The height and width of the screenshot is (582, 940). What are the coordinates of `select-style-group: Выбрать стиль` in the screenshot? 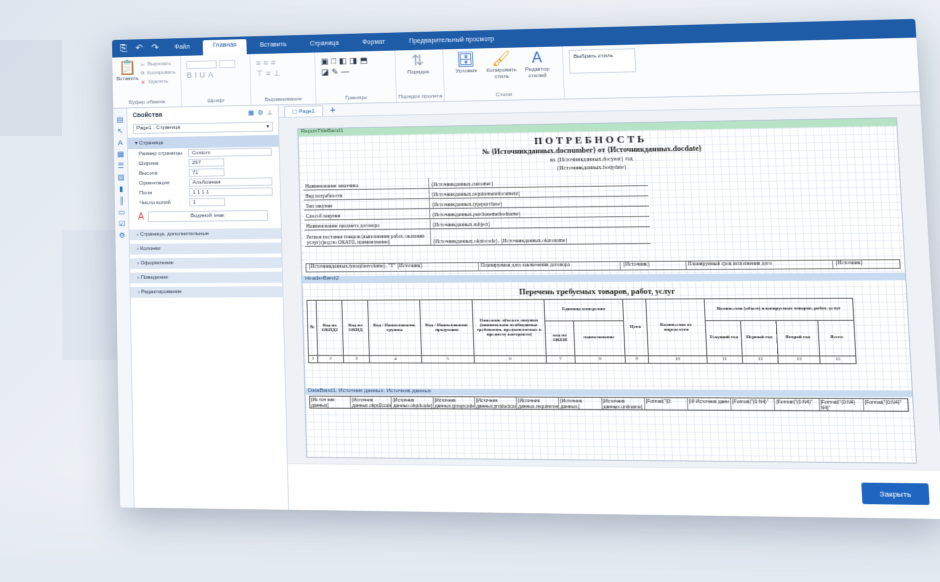 It's located at (607, 71).